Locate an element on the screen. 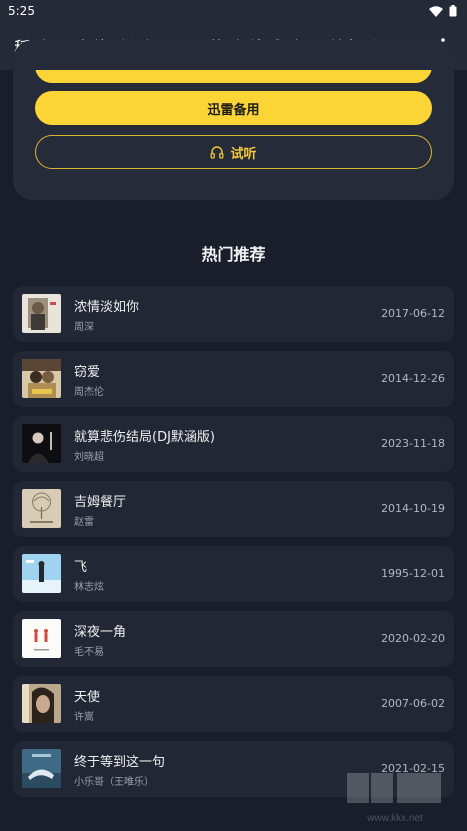 The height and width of the screenshot is (831, 467). status-icons is located at coordinates (443, 11).